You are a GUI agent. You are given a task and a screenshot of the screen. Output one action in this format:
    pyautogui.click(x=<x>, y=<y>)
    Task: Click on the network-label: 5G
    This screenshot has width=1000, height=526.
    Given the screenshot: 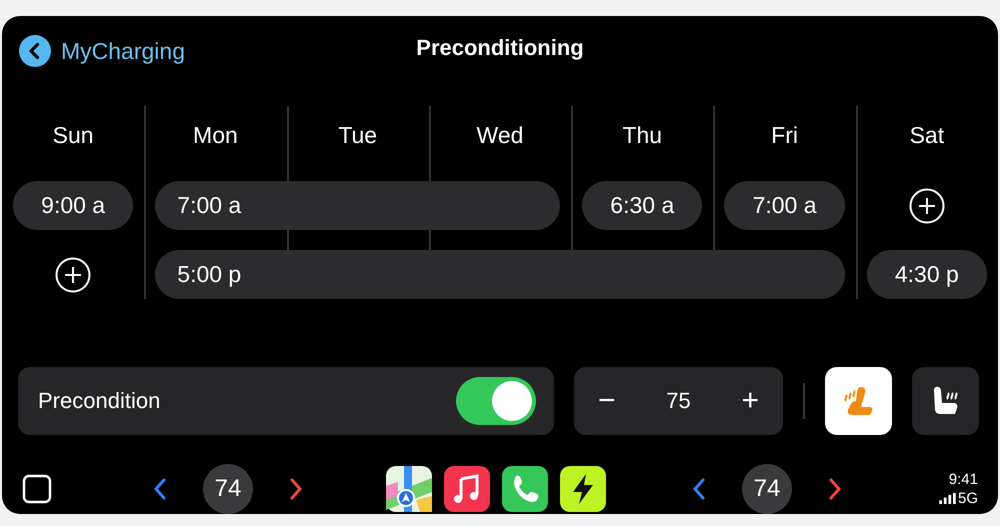 What is the action you would take?
    pyautogui.click(x=968, y=498)
    